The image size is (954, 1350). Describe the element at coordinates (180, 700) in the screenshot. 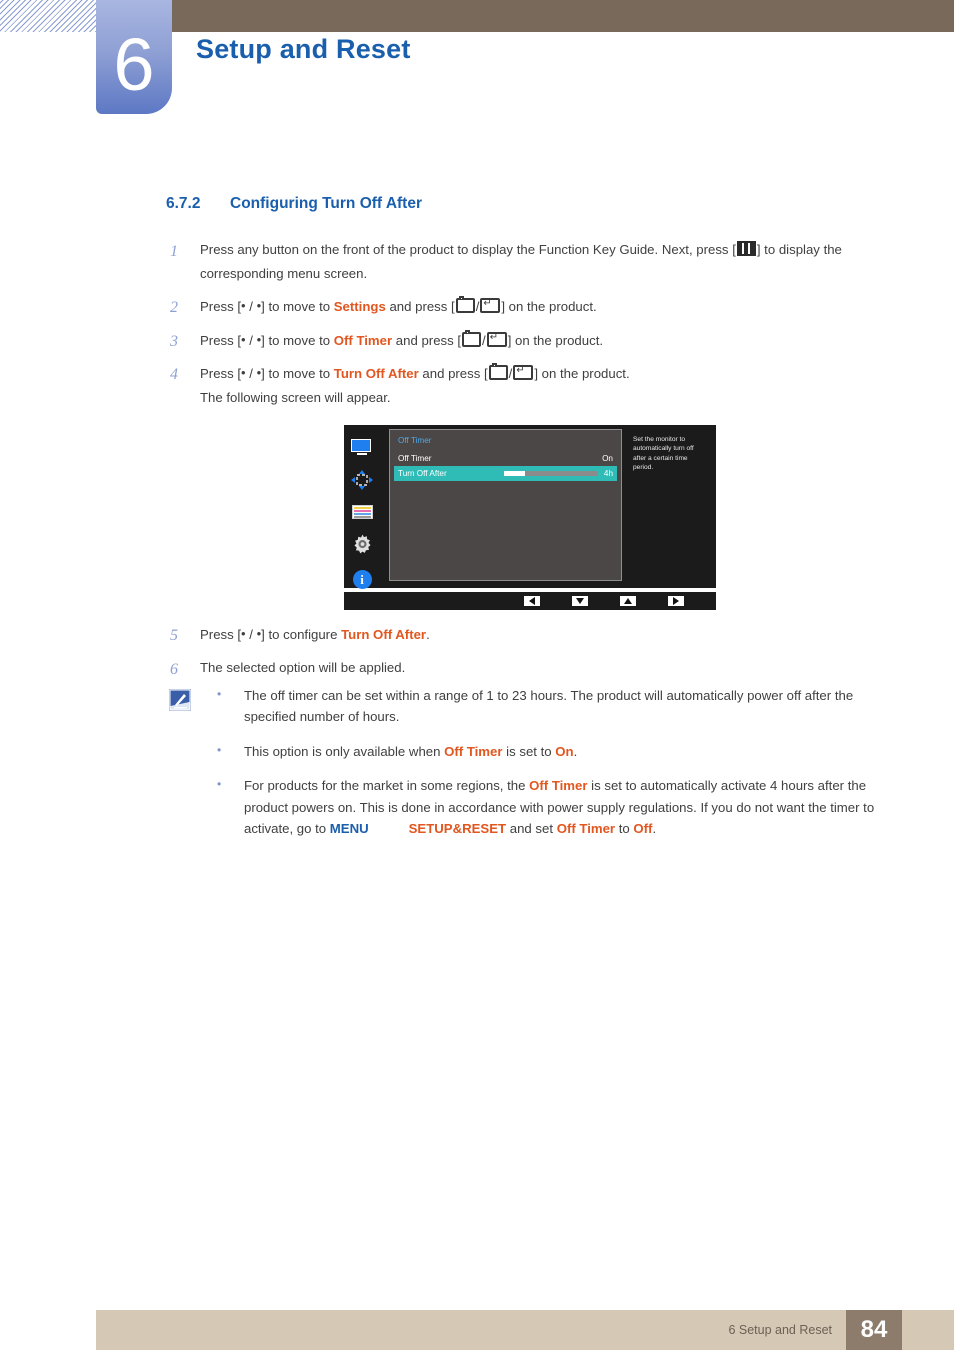

I see `note-pen-icon` at that location.